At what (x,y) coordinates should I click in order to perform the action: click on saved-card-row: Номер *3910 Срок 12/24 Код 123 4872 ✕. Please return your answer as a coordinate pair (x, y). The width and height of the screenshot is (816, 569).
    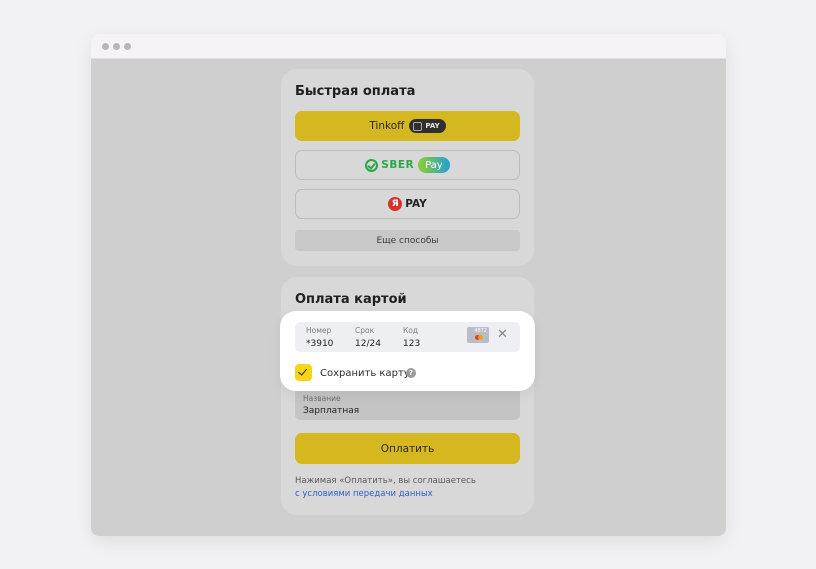
    Looking at the image, I should click on (407, 337).